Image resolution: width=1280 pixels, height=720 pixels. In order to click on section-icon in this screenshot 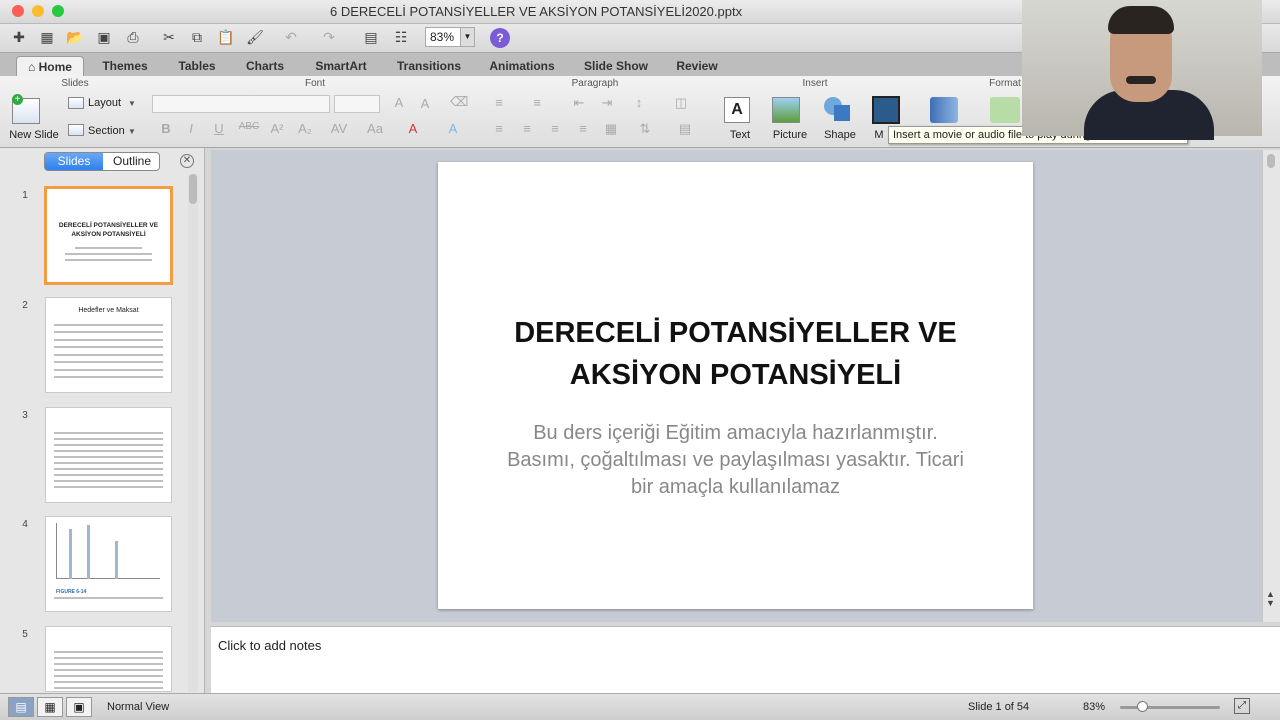, I will do `click(76, 130)`.